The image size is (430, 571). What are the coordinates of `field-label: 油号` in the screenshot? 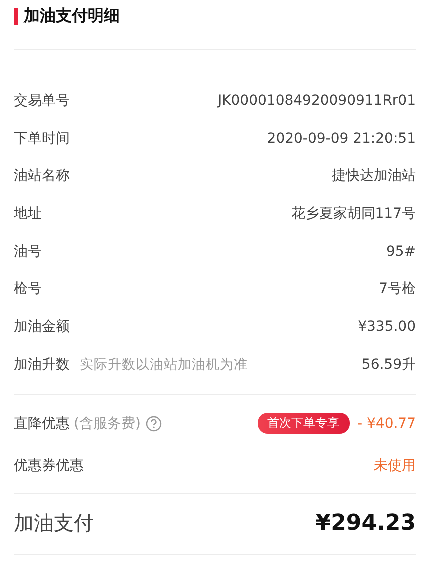 It's located at (28, 251).